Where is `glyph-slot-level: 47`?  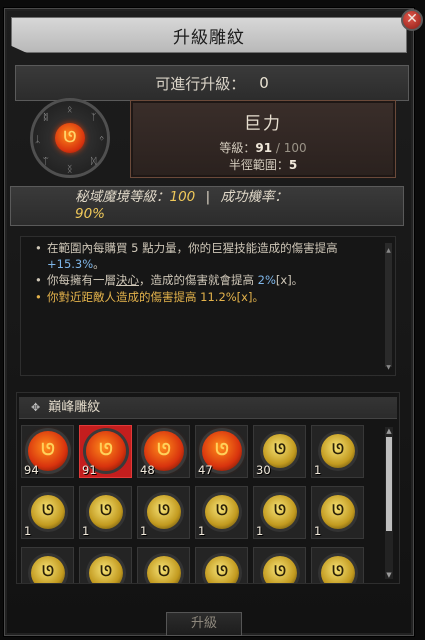
glyph-slot-level: 47 is located at coordinates (205, 470).